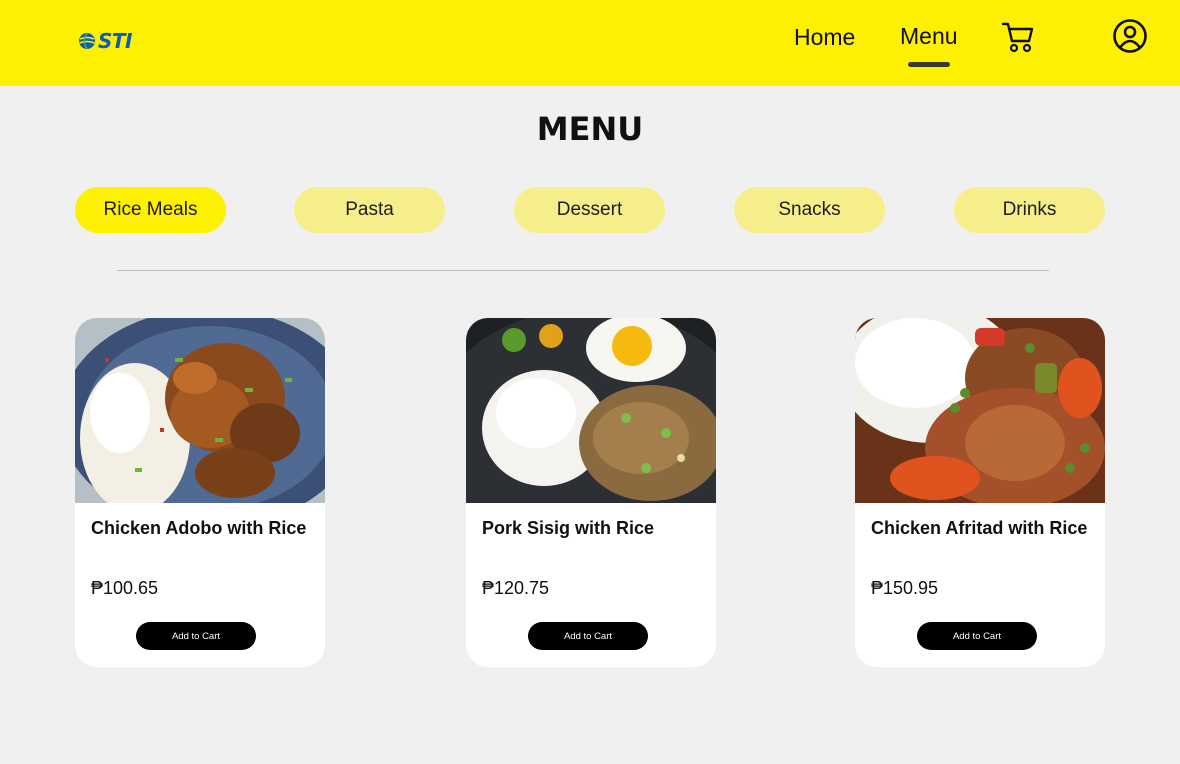 The image size is (1180, 764). Describe the element at coordinates (979, 528) in the screenshot. I see `product-name: Chicken Afritad with Rice` at that location.